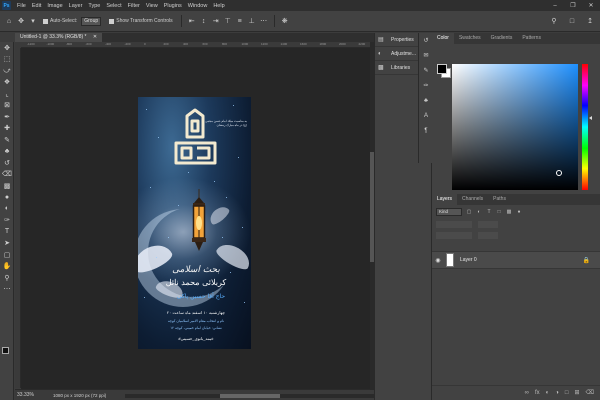 This screenshot has height=400, width=600. I want to click on frame-tool-icon: ⊠, so click(7, 106).